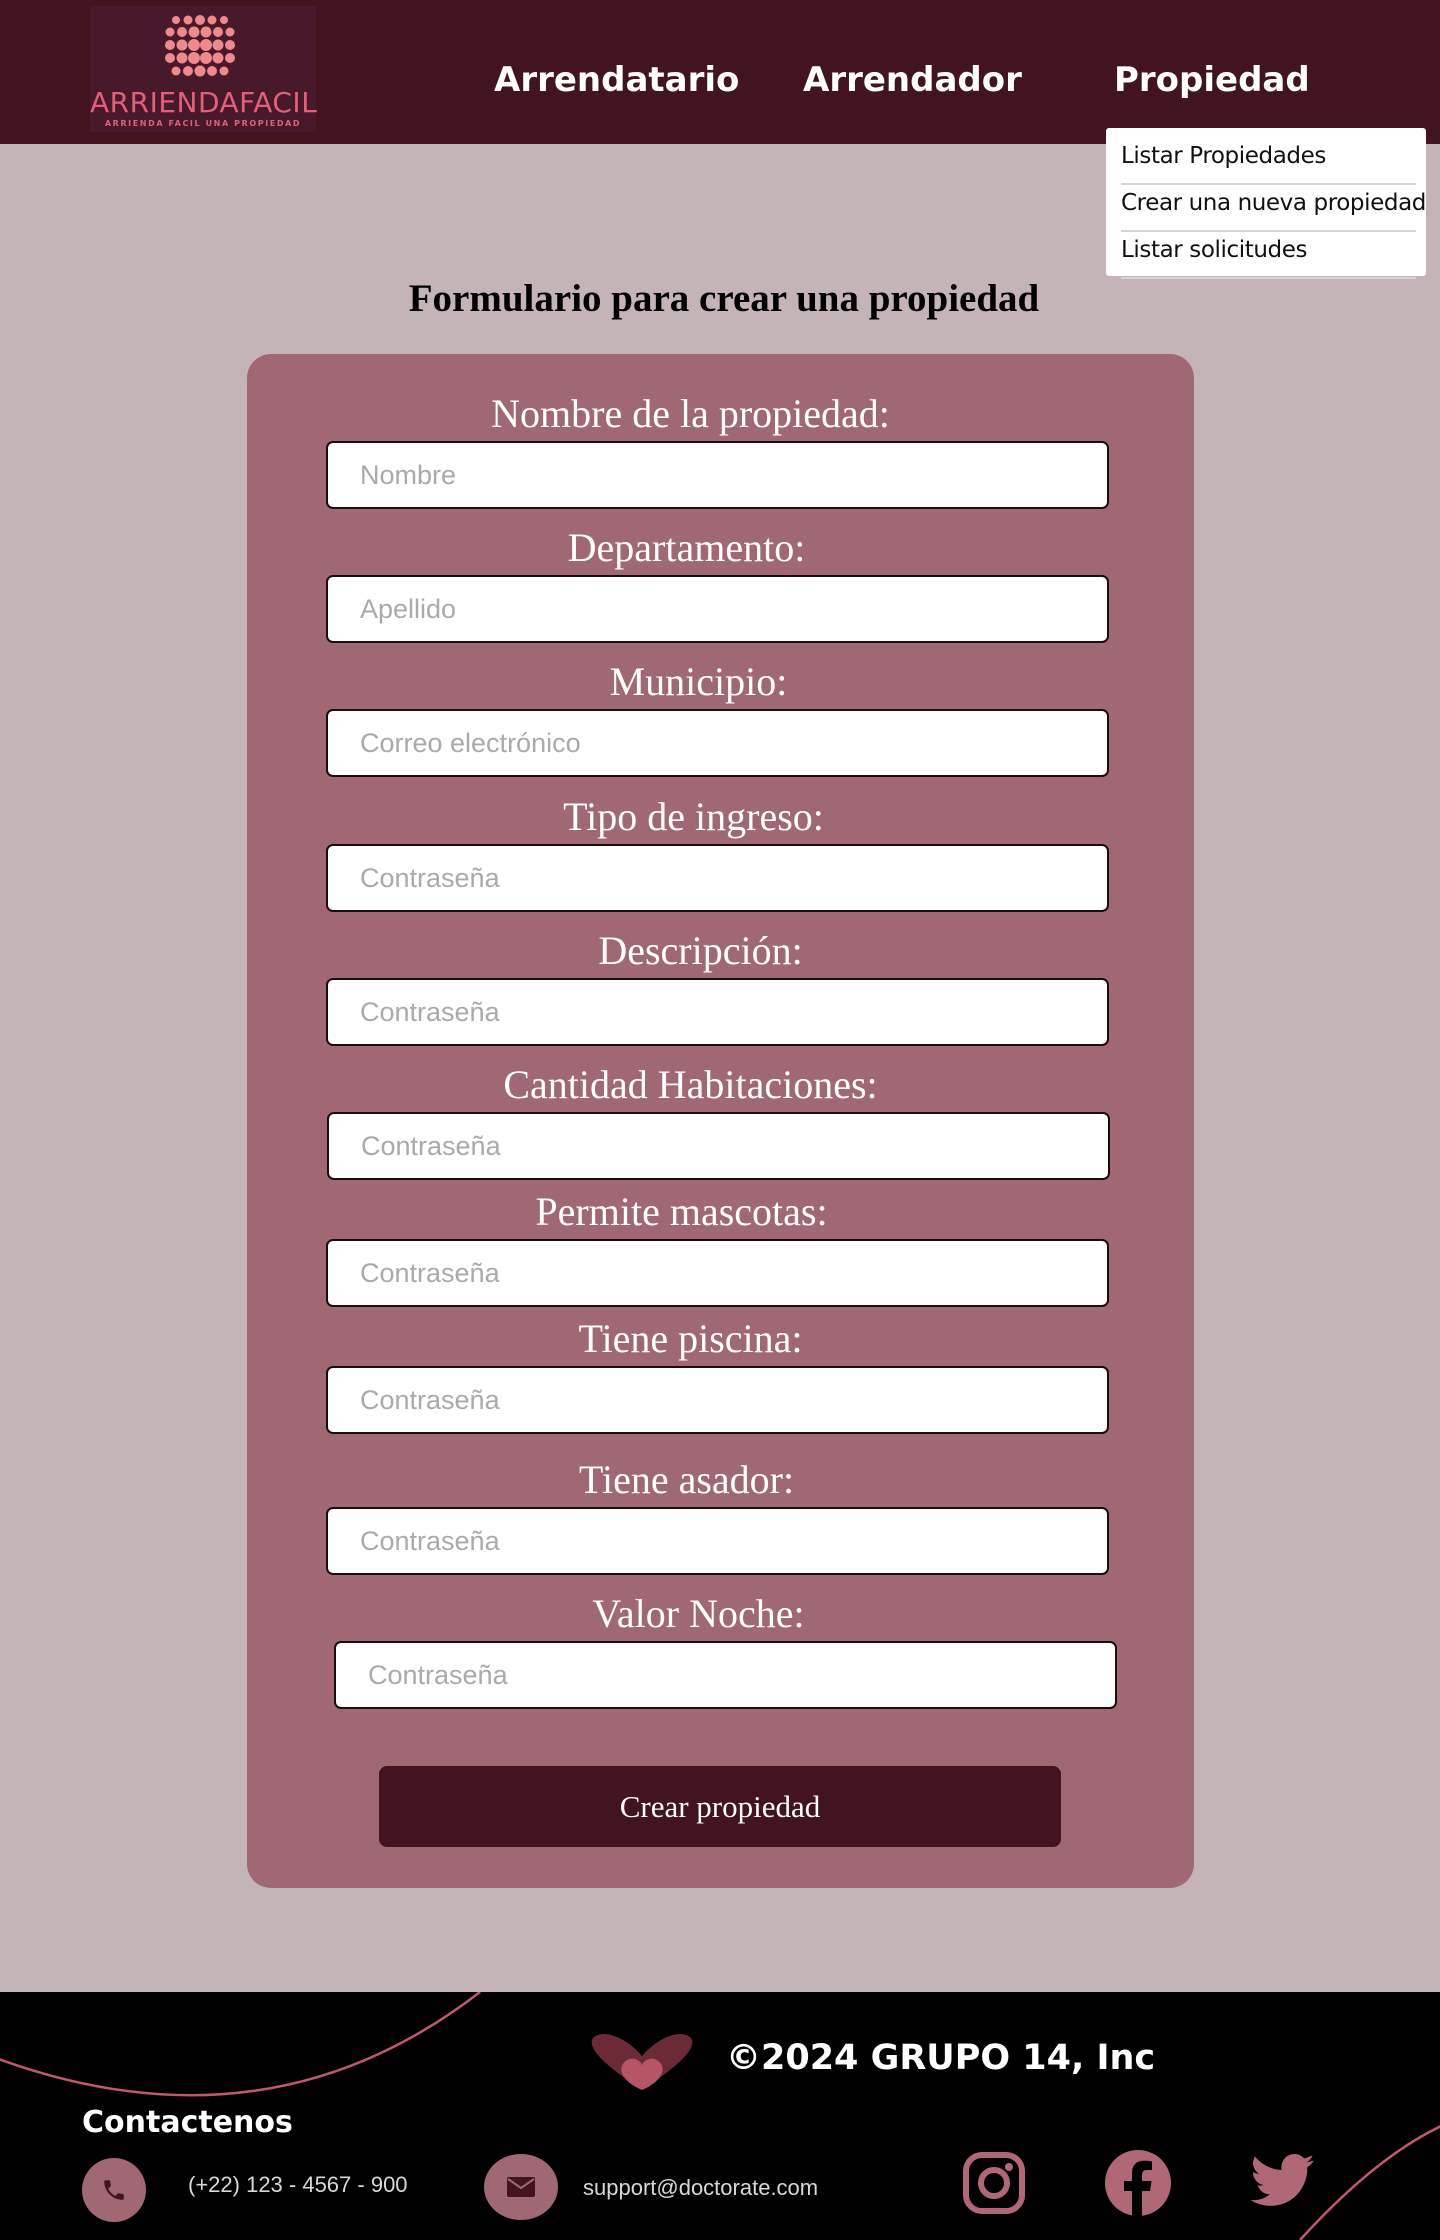  Describe the element at coordinates (941, 2058) in the screenshot. I see `copyright-text: ©2024 GRUPO 14, Inc` at that location.